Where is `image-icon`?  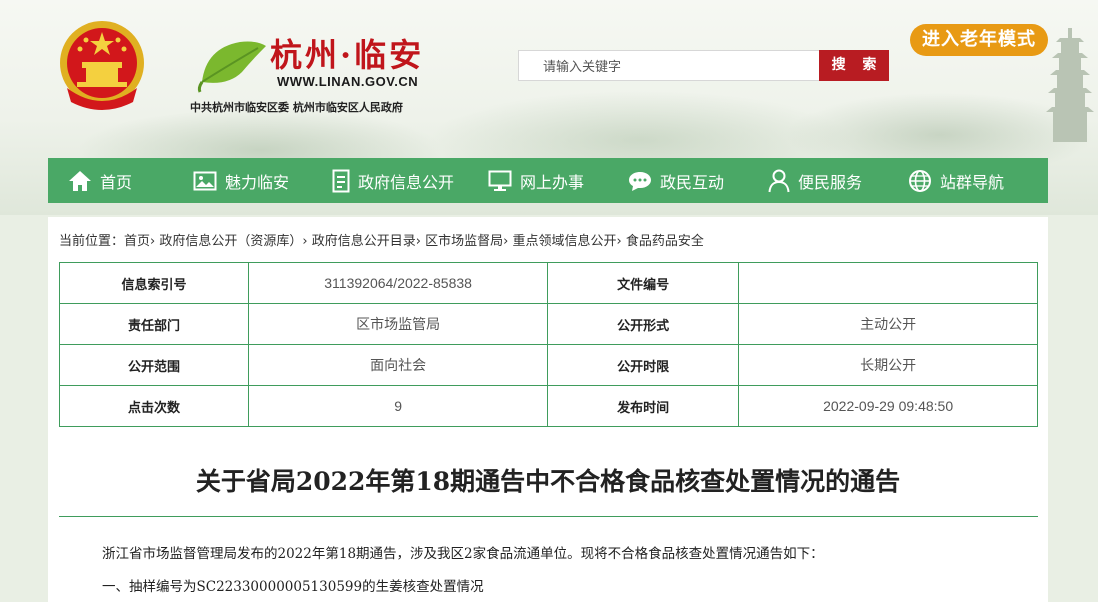 image-icon is located at coordinates (205, 180).